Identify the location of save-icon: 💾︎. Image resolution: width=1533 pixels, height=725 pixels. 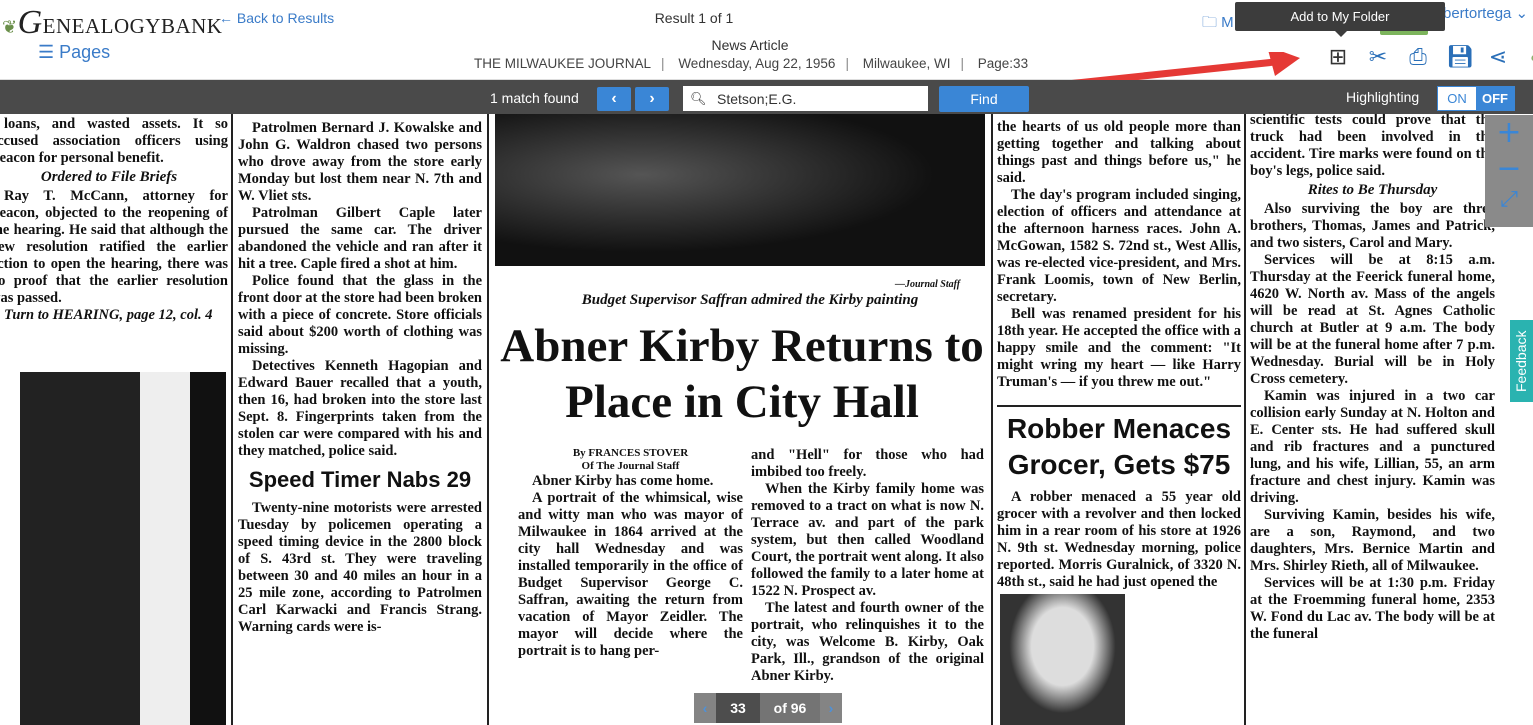
(1460, 57).